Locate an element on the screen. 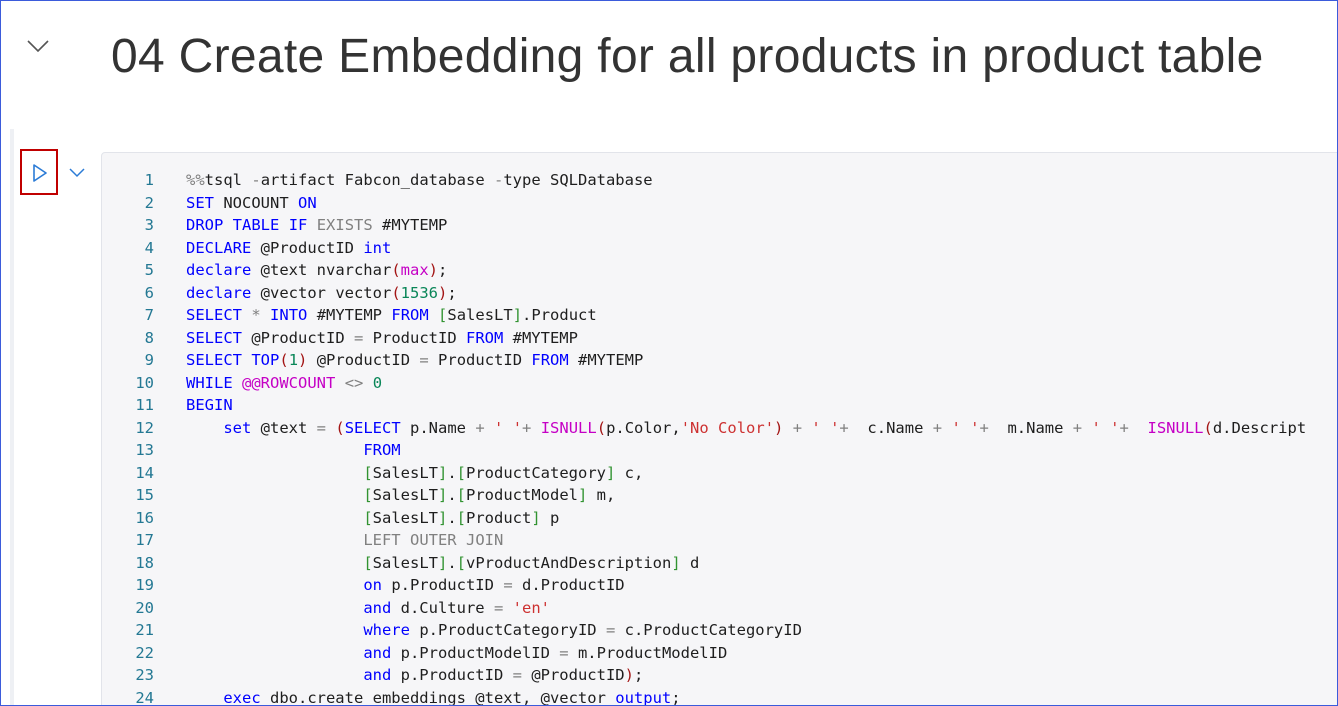  code-text: FROM is located at coordinates (382, 450).